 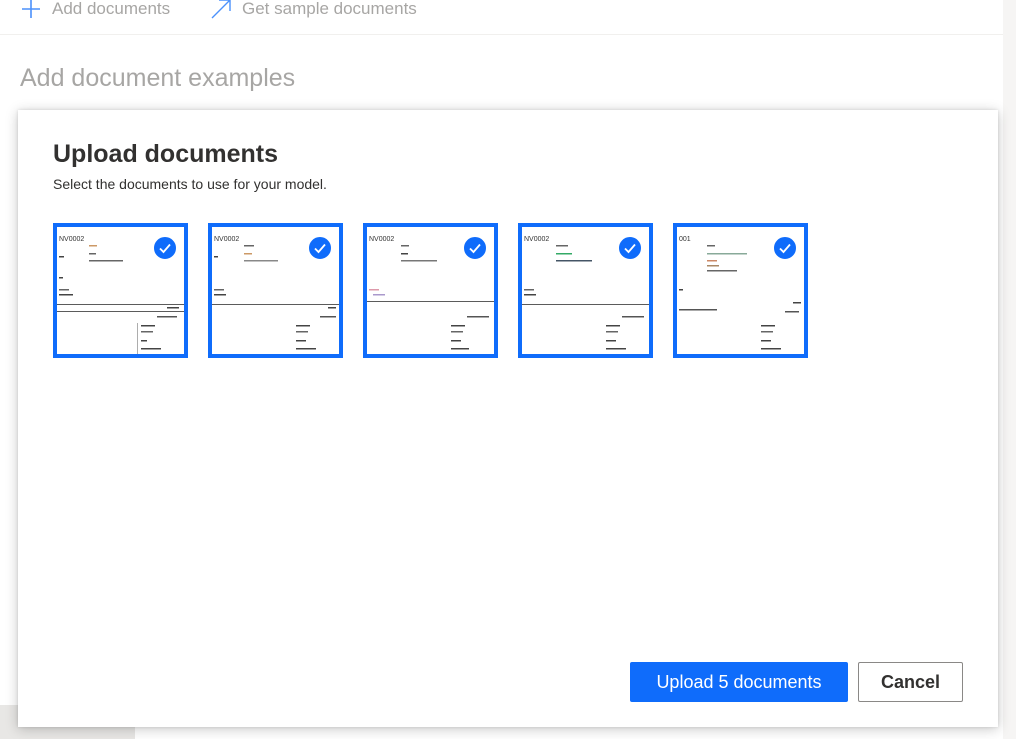 I want to click on document-thumbnail-list: NV0002 NV0002 NV0002 NV0002 001, so click(x=430, y=290).